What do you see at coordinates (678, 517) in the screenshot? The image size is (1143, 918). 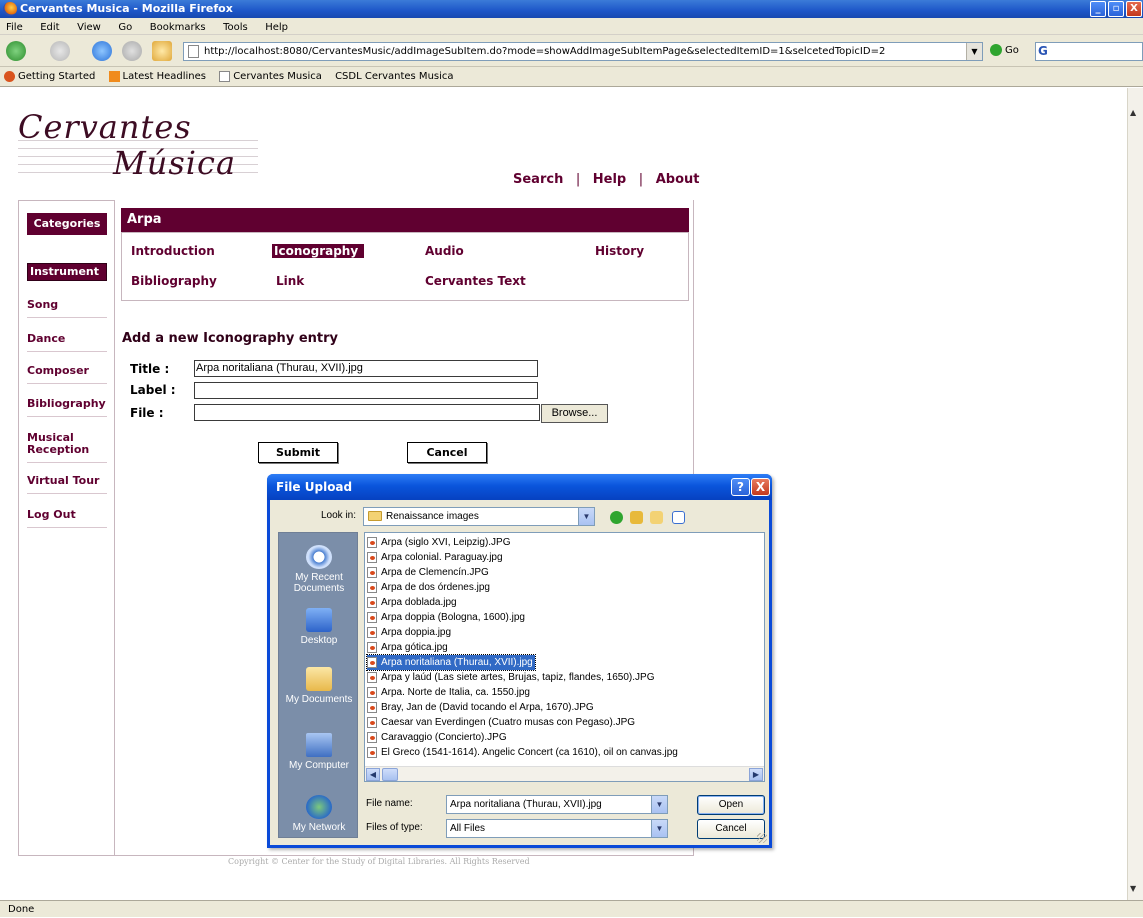 I see `view-menu-icon` at bounding box center [678, 517].